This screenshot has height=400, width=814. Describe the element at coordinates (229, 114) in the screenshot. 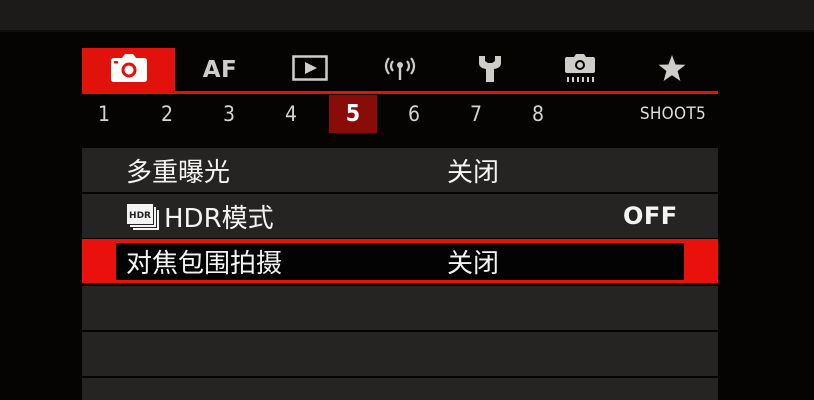

I see `page-3: 3` at that location.